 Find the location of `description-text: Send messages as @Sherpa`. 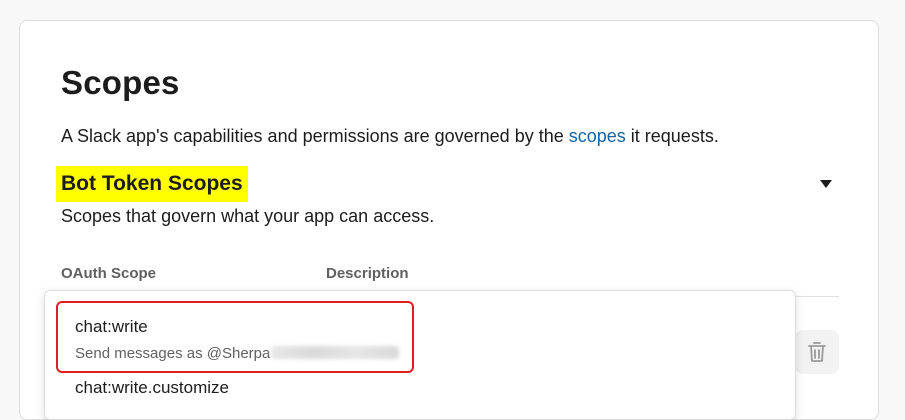

description-text: Send messages as @Sherpa is located at coordinates (173, 353).